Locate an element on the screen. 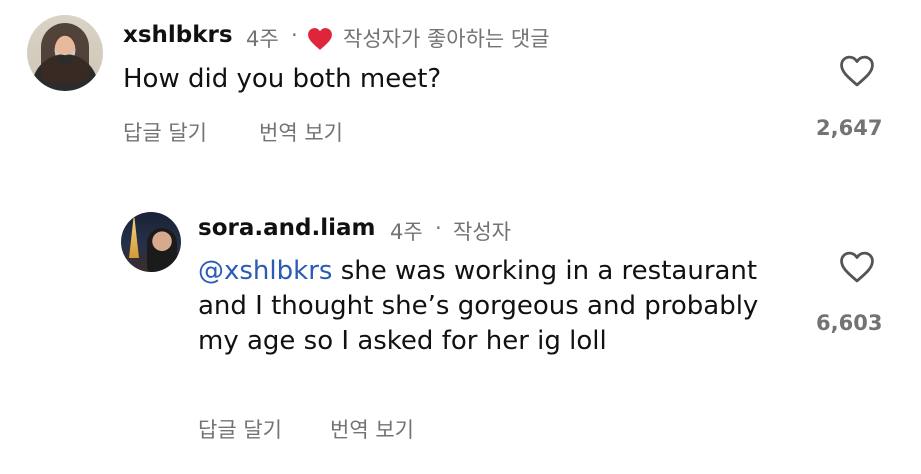 The height and width of the screenshot is (474, 921). liked-by-author-label: 작성자가 좋아하는 댓글 is located at coordinates (446, 39).